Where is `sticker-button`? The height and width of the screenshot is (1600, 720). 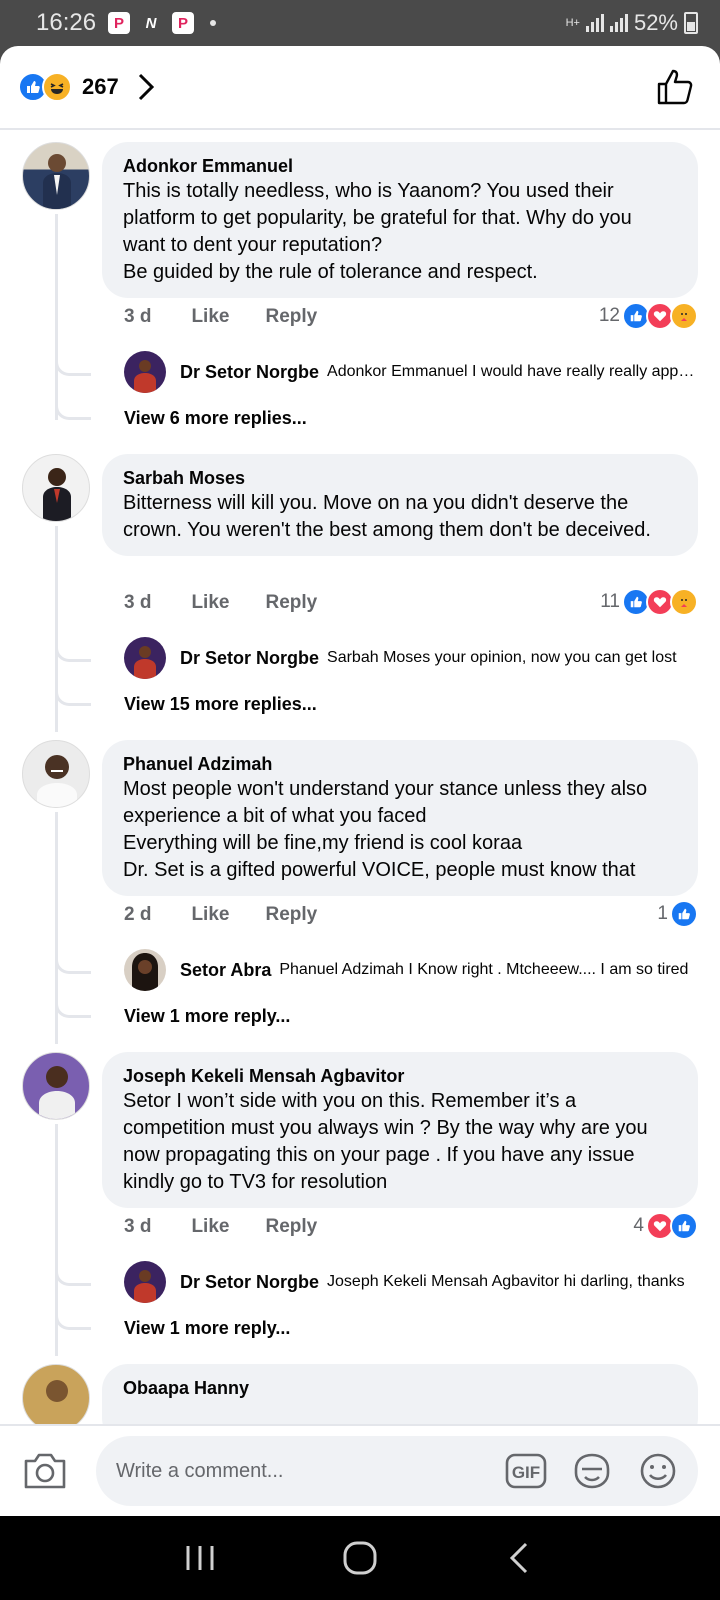 sticker-button is located at coordinates (592, 1471).